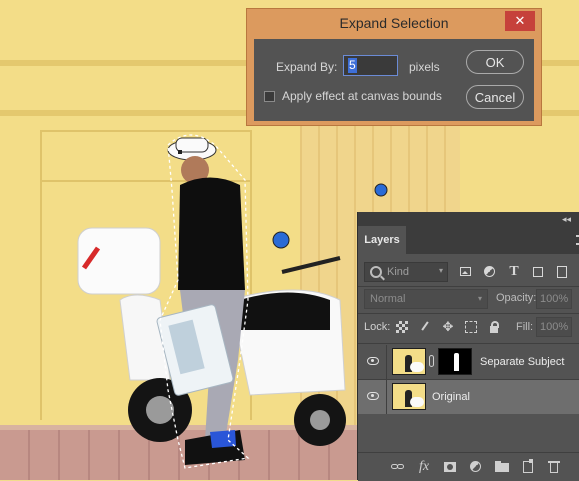 This screenshot has height=481, width=579. What do you see at coordinates (362, 96) in the screenshot?
I see `canvas-bounds-label: Apply effect at canvas bounds` at bounding box center [362, 96].